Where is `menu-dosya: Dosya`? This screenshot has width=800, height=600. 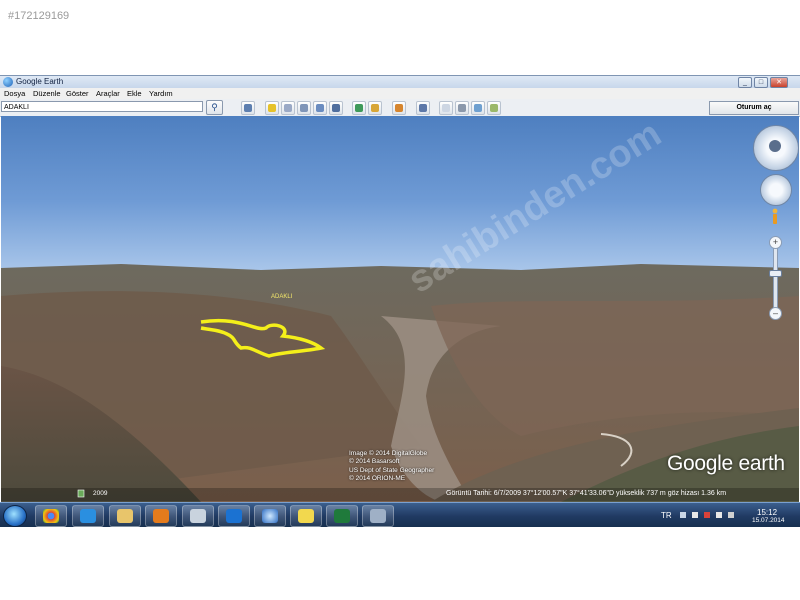 menu-dosya: Dosya is located at coordinates (14, 93).